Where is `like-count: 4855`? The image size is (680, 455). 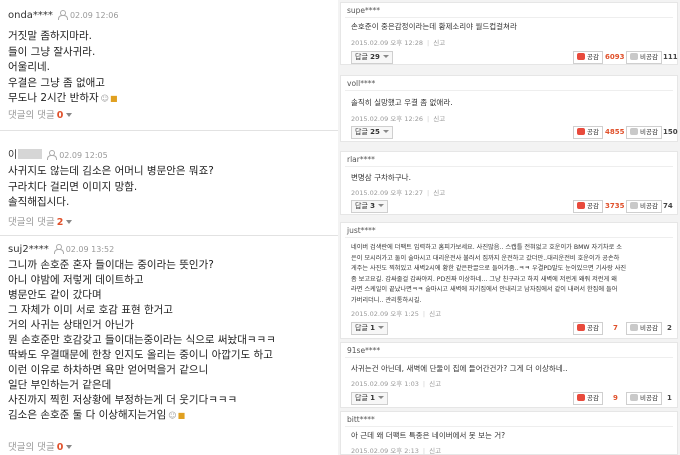
like-count: 4855 is located at coordinates (615, 132).